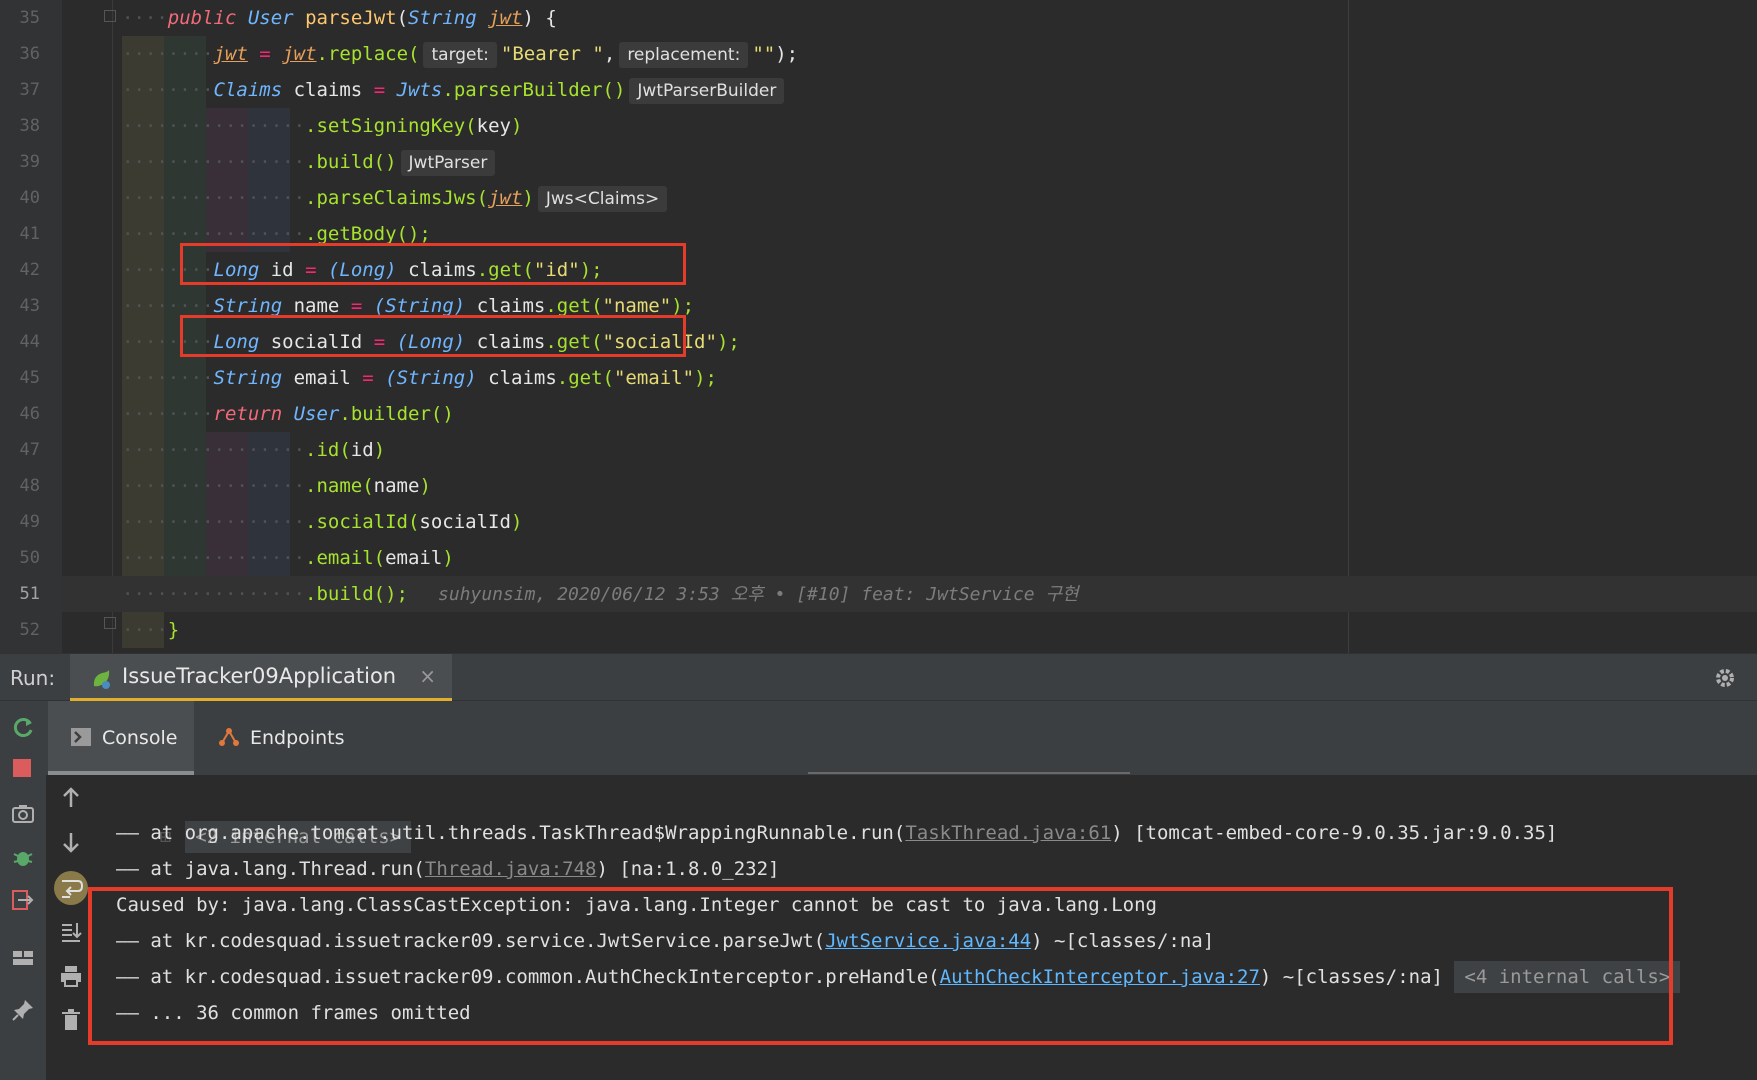 This screenshot has width=1757, height=1080. I want to click on console-icon, so click(81, 737).